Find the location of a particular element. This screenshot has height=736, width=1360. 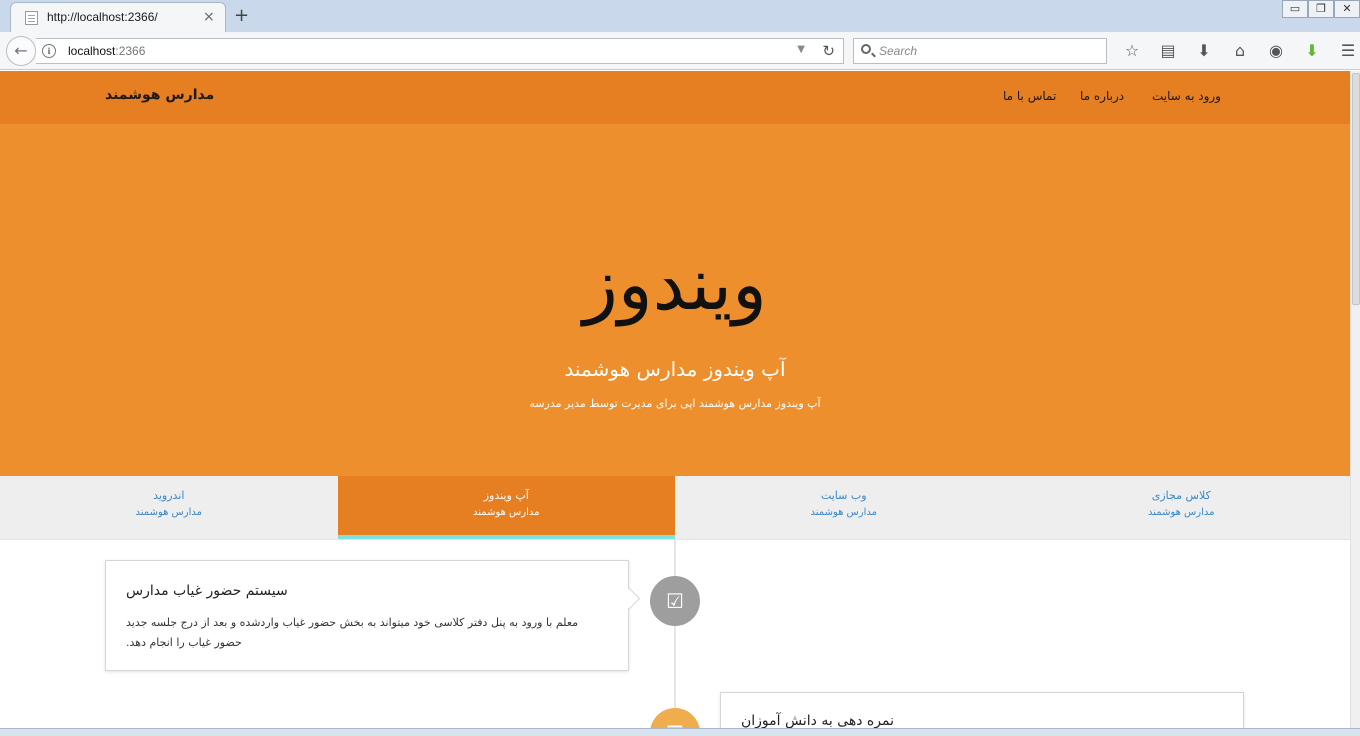

browser-titlebar: http://localhost:2366/ × + ▭ ❐ ✕ is located at coordinates (680, 16).